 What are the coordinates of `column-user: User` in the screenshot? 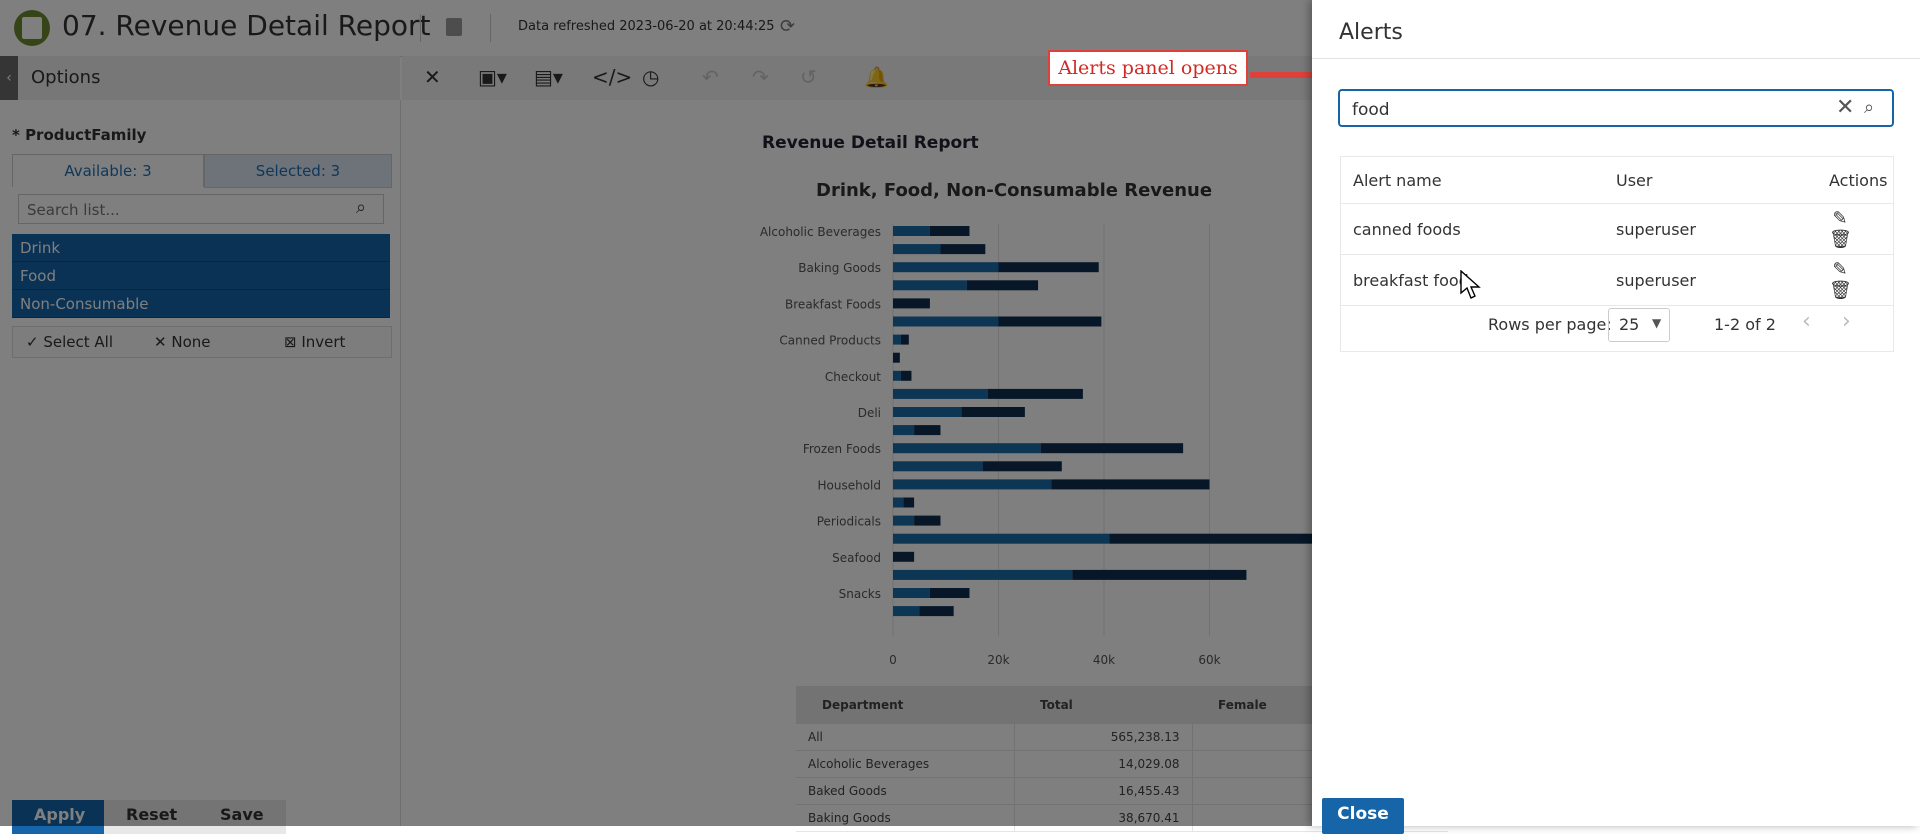 It's located at (1710, 180).